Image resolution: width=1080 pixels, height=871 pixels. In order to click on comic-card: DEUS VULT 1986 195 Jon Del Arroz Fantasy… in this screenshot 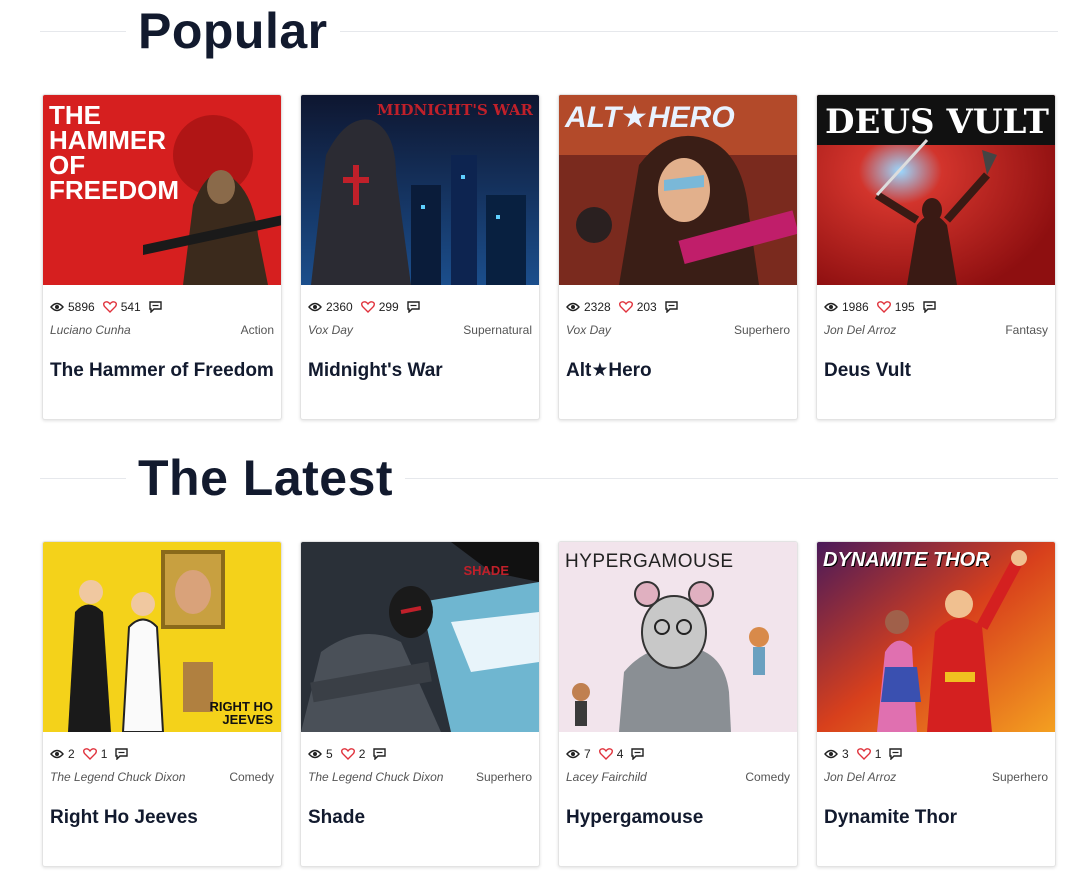, I will do `click(936, 257)`.